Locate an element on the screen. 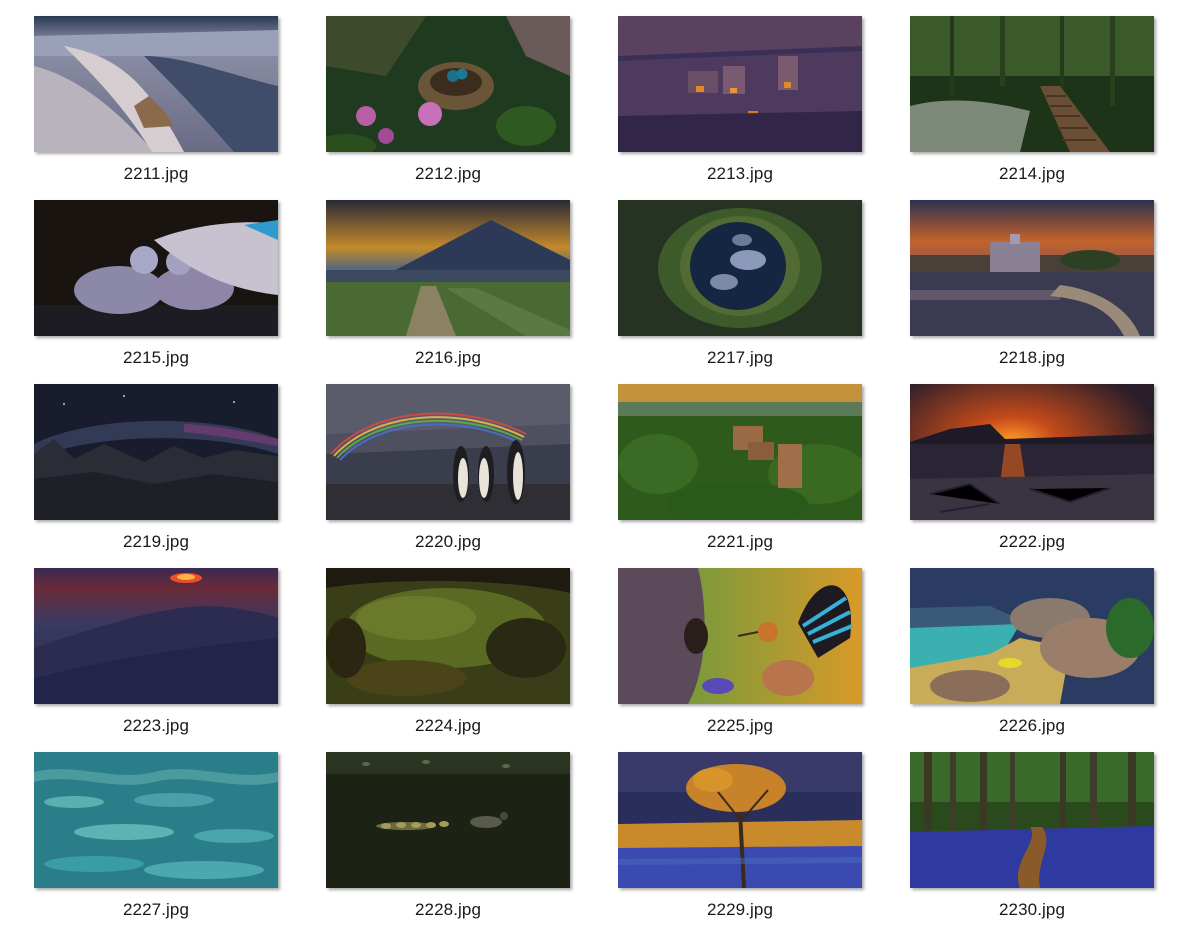  file-tile-2220: 2220.jpg is located at coordinates (449, 469).